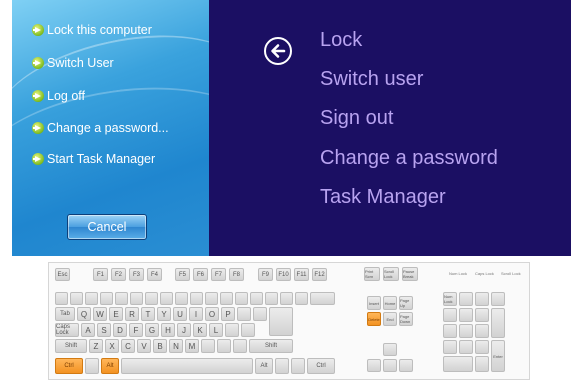 Image resolution: width=571 pixels, height=382 pixels. I want to click on key-alt: Alt, so click(110, 366).